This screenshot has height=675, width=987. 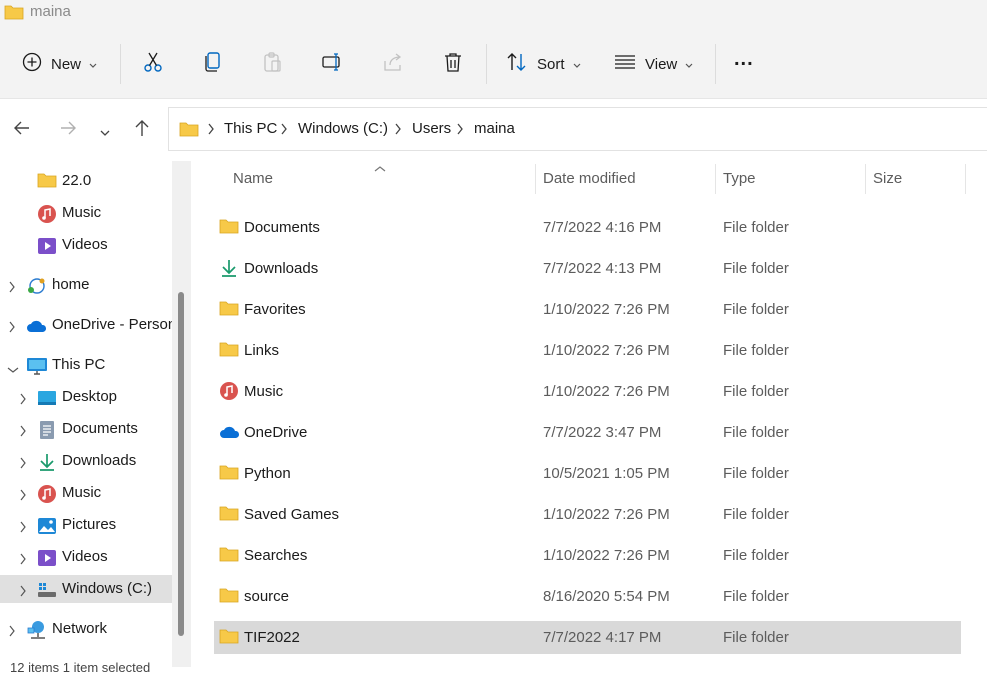 I want to click on table-row: Python 10/5/2021 1:05 PM File folder, so click(x=587, y=473).